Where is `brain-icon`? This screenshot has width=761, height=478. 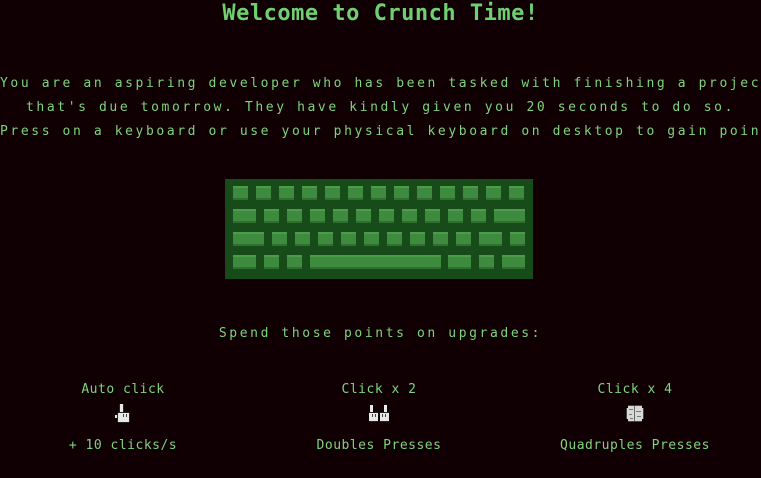
brain-icon is located at coordinates (635, 413).